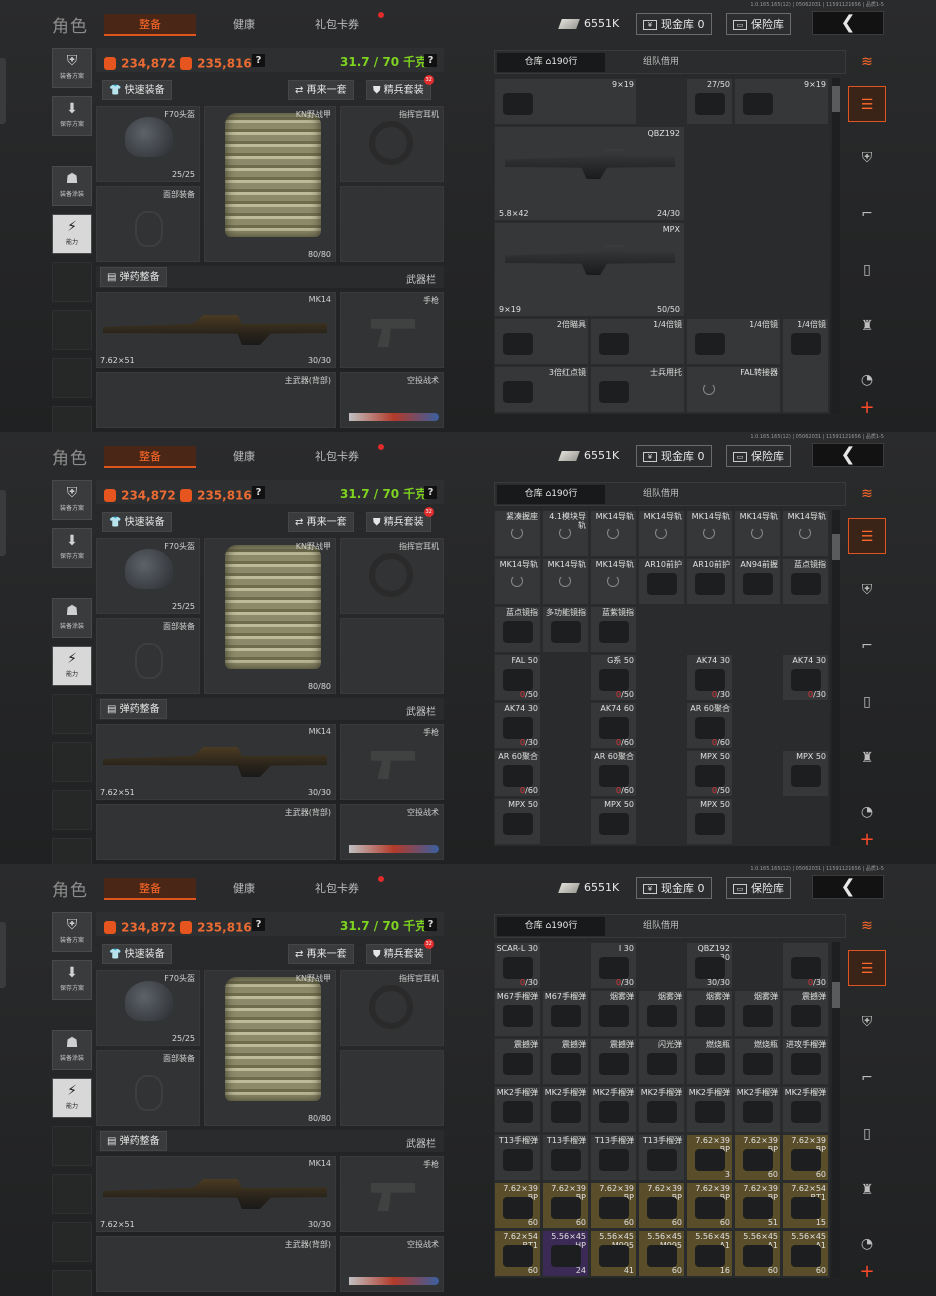  I want to click on tab-gift: 礼包卡券, so click(337, 457).